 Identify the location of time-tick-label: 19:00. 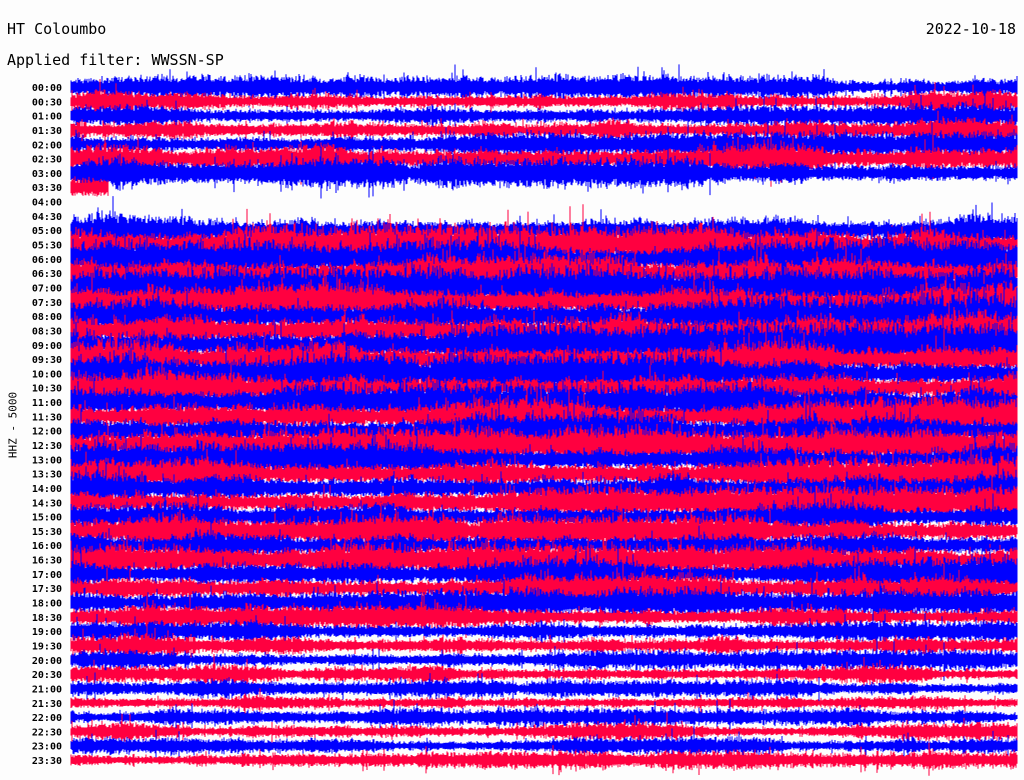
(47, 632).